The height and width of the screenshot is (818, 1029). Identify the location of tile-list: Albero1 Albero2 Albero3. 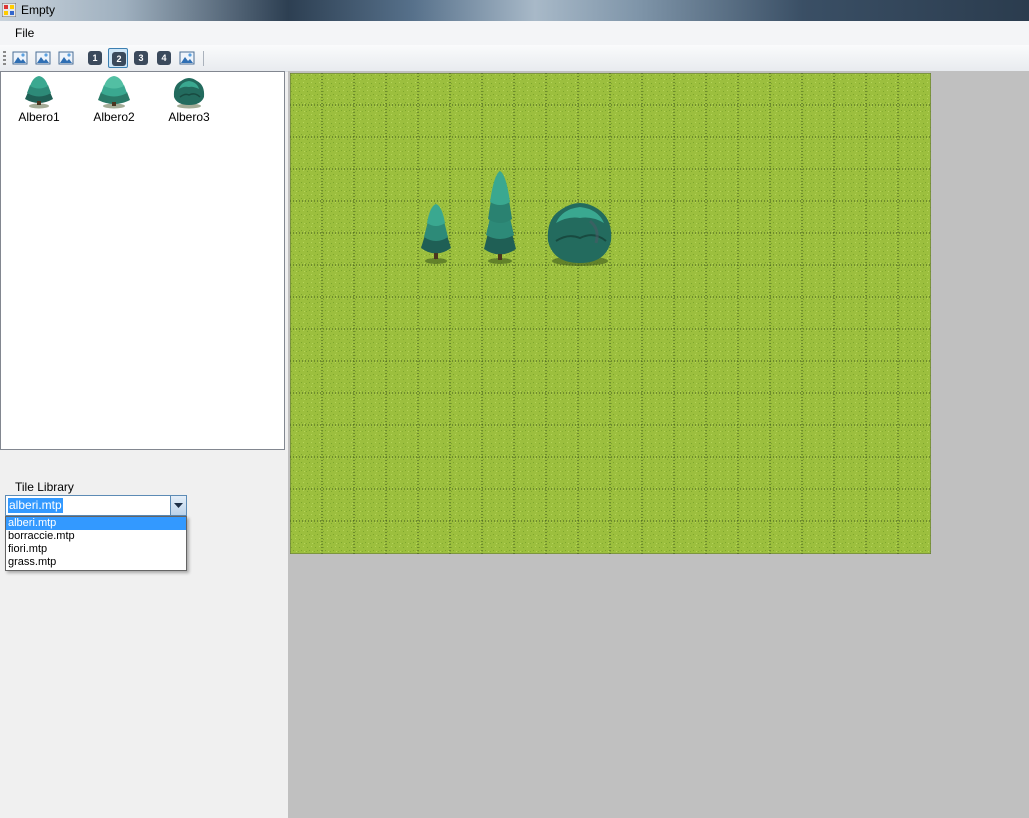
(142, 260).